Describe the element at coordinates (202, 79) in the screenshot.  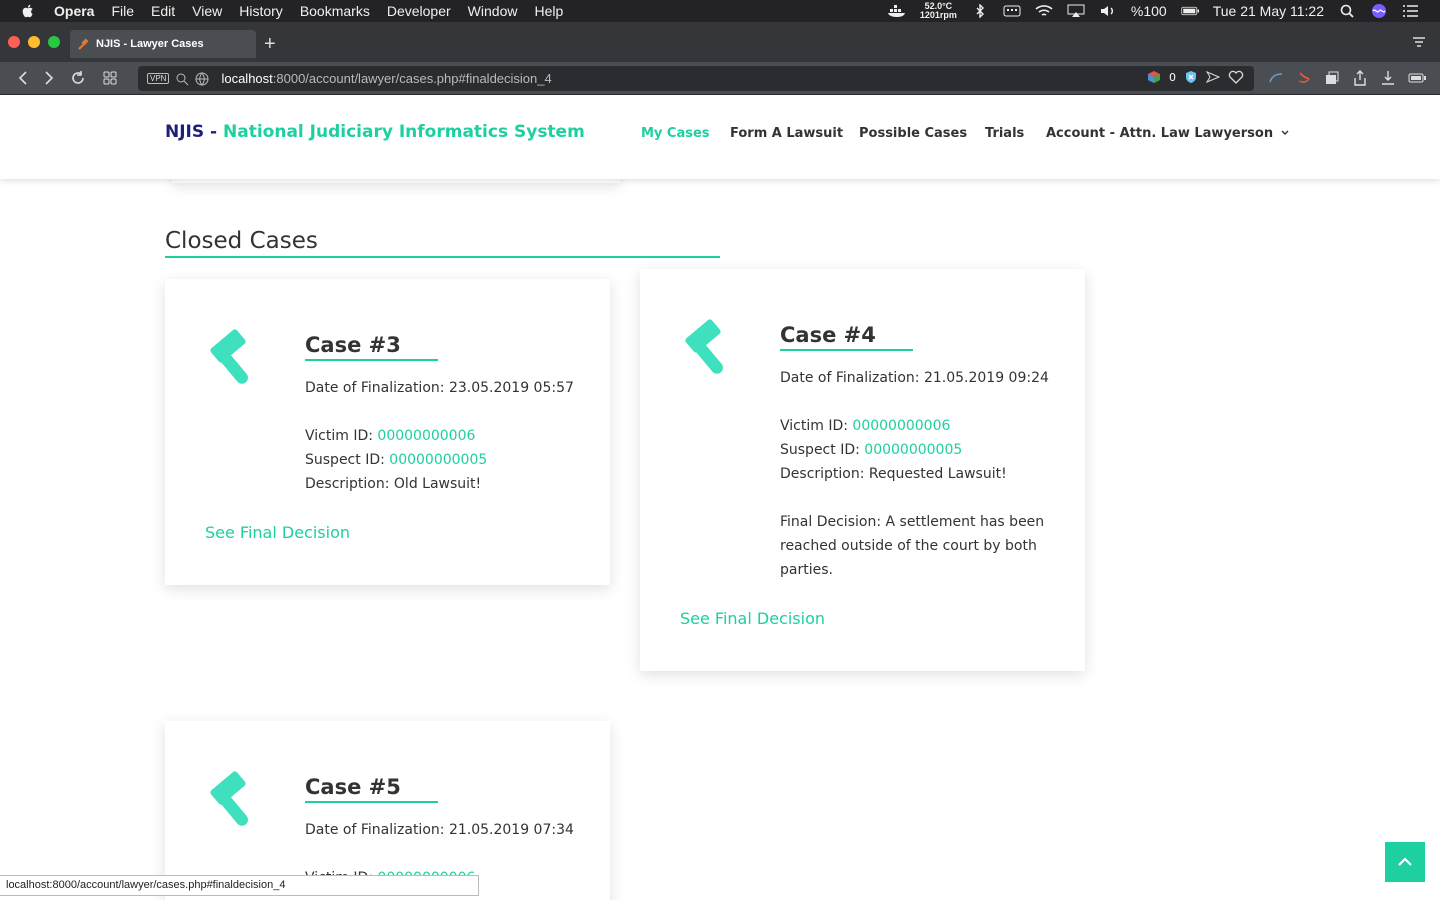
I see `globe-icon` at that location.